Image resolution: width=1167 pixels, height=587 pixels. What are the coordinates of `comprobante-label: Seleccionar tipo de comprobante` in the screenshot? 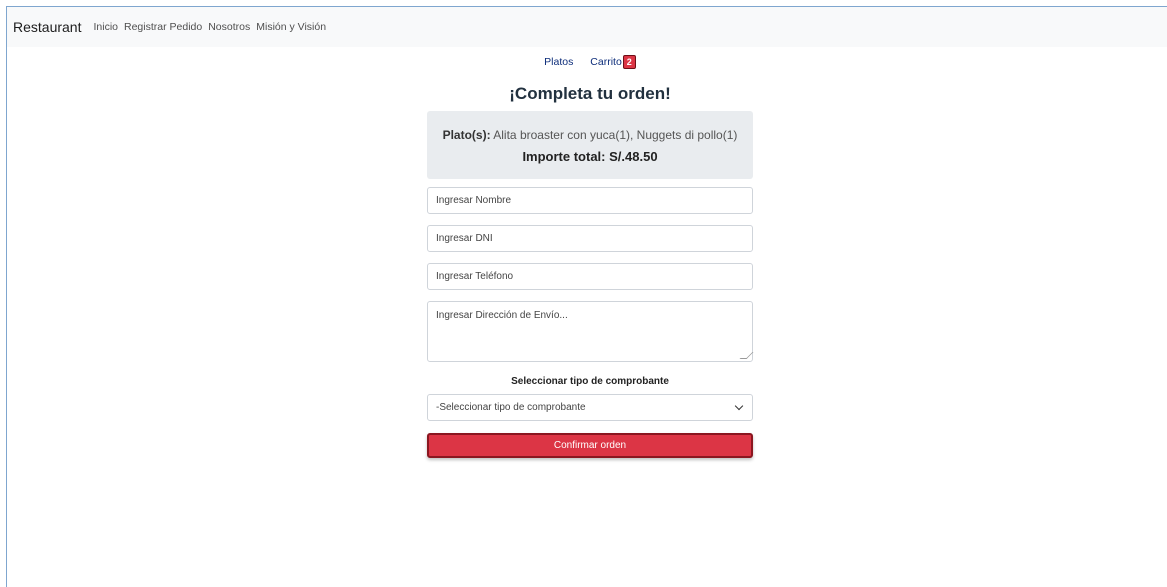 It's located at (590, 381).